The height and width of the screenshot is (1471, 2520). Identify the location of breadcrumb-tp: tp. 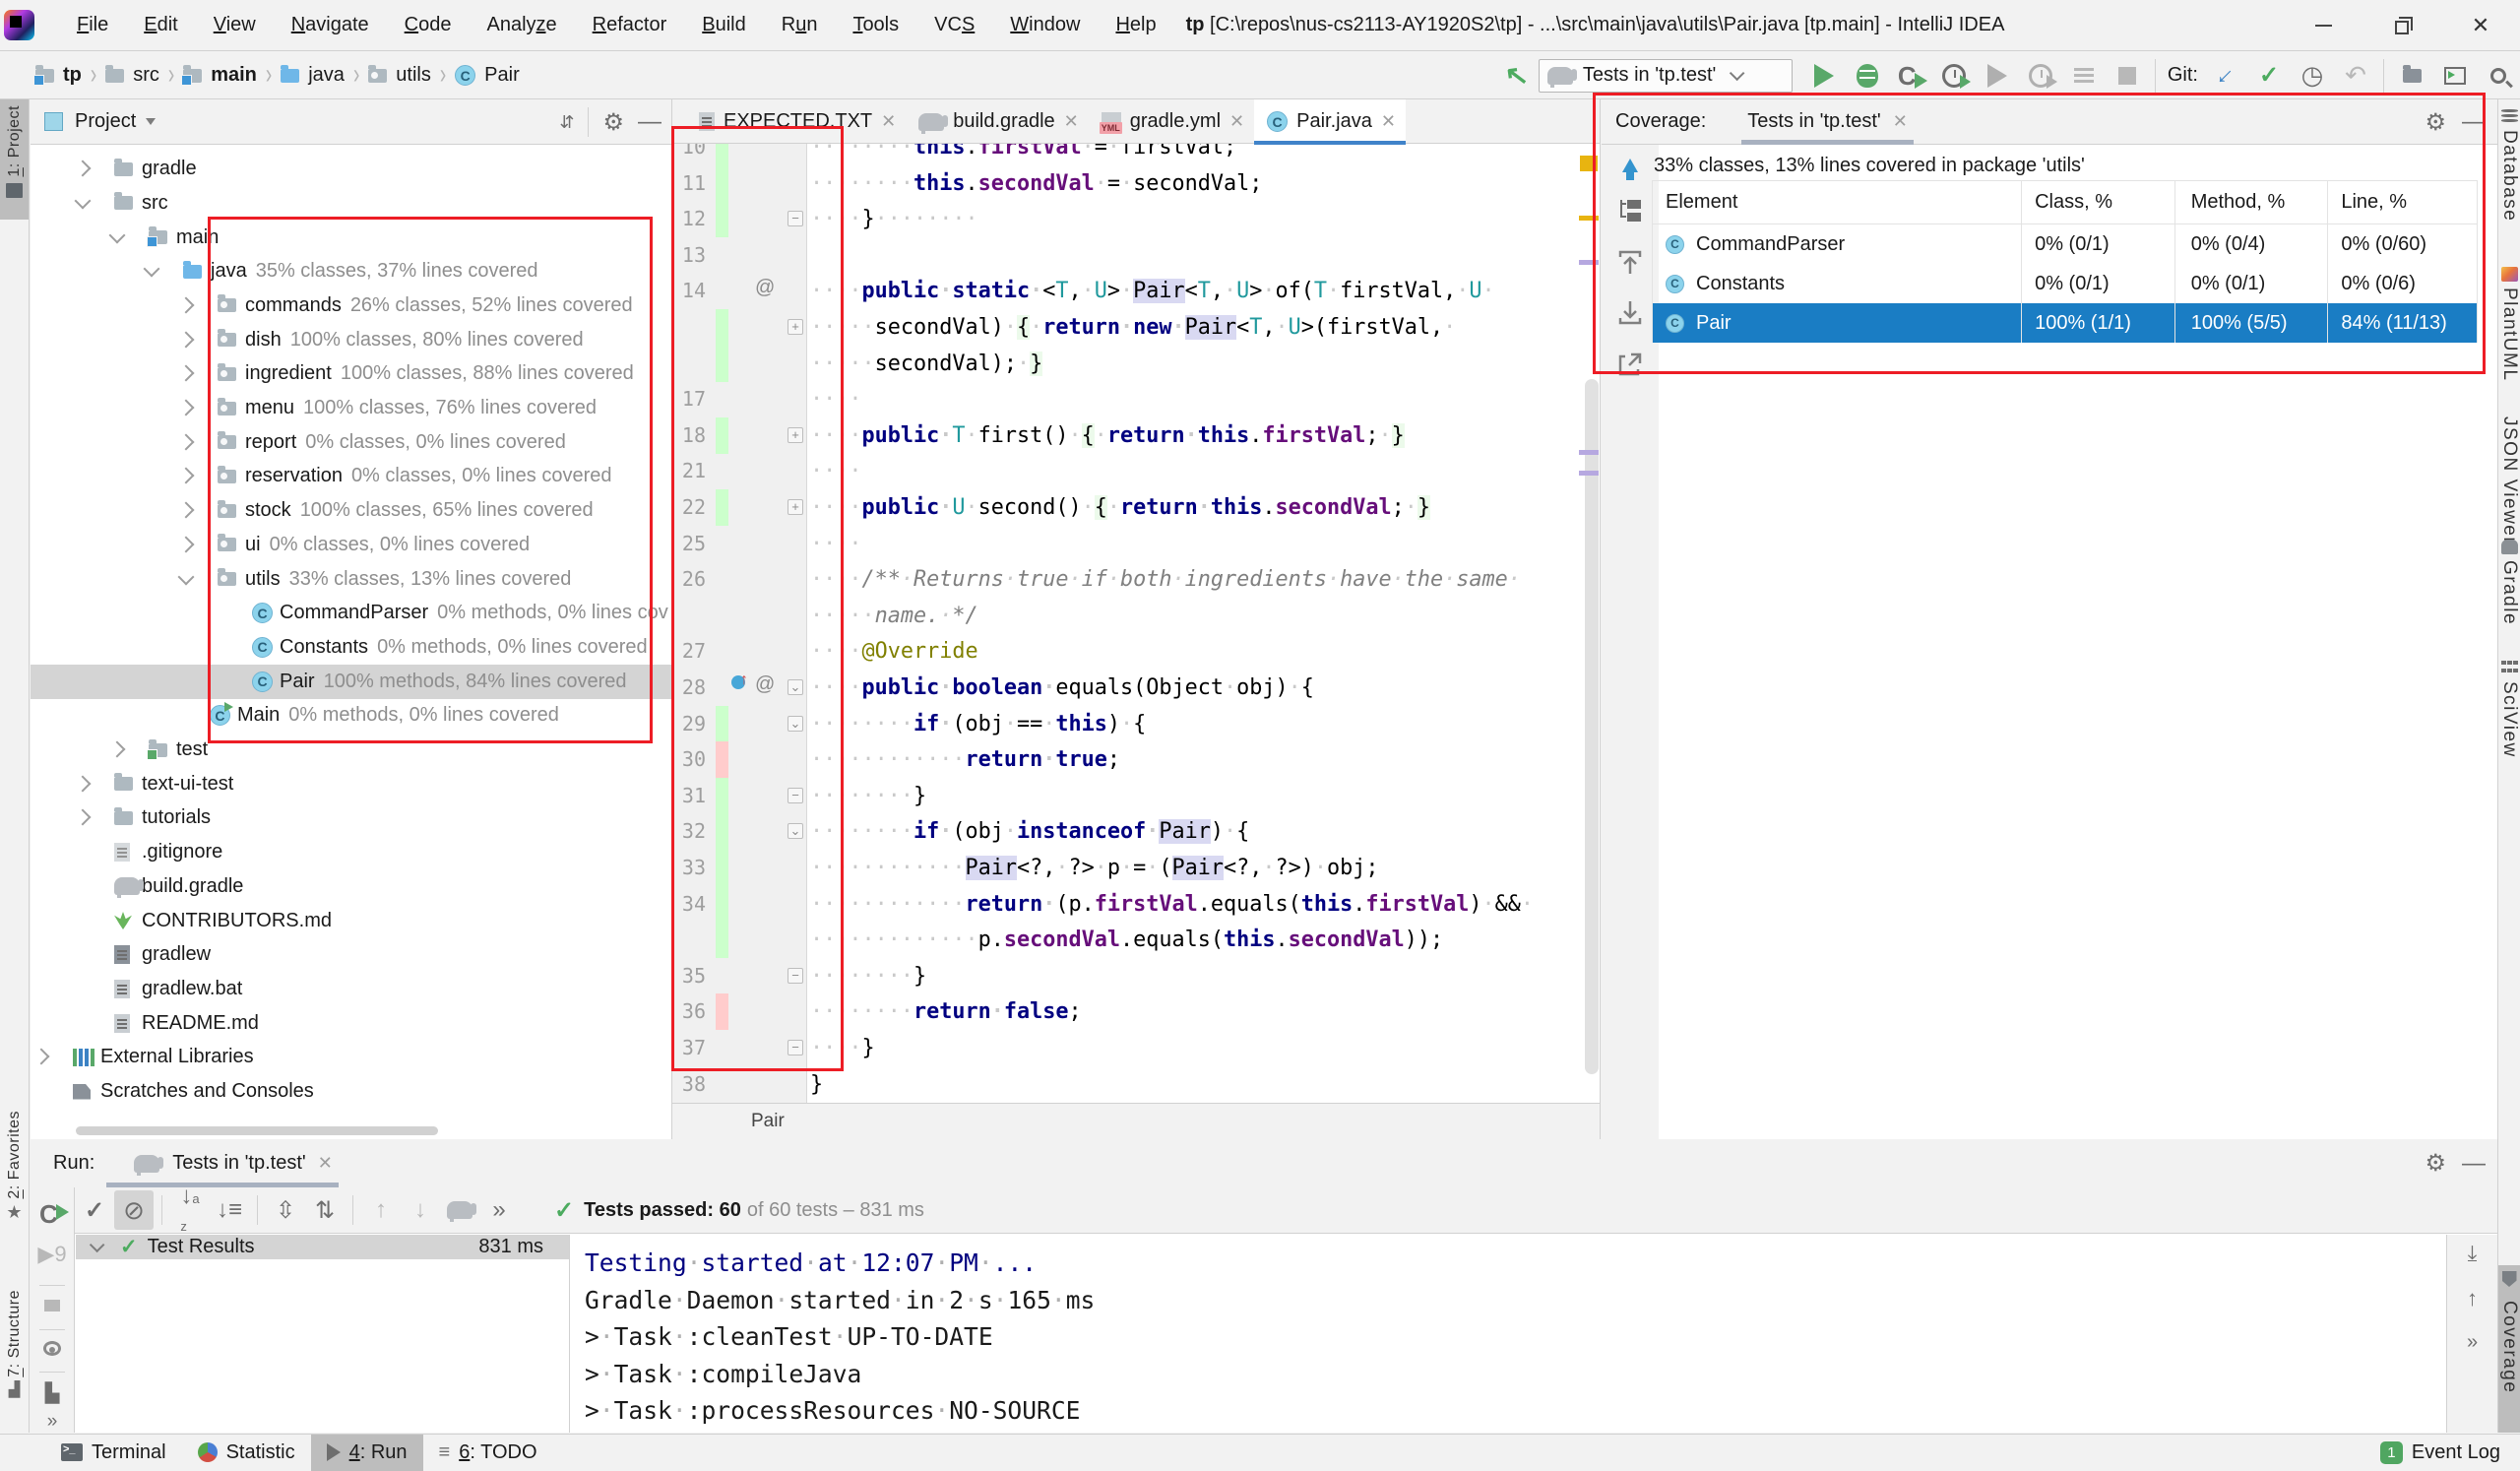
(57, 75).